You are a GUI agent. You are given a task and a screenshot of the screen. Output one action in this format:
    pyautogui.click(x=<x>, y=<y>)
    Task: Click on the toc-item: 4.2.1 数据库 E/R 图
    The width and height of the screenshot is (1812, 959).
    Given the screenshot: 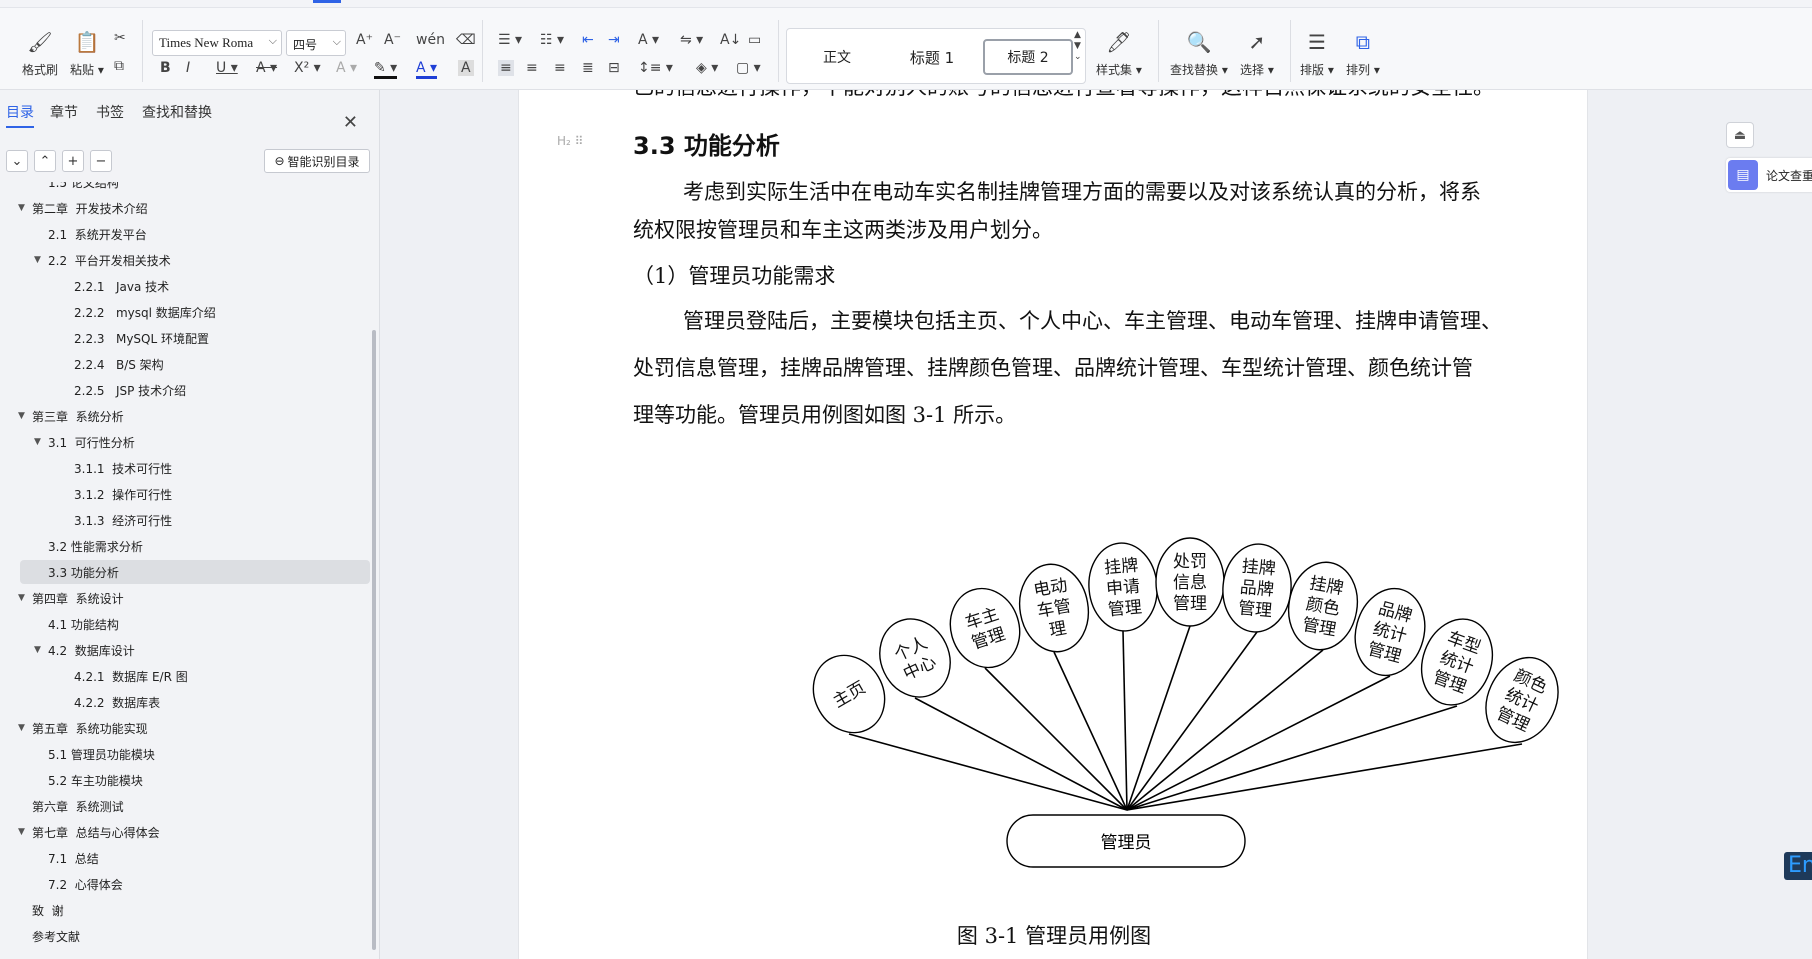 What is the action you would take?
    pyautogui.click(x=195, y=676)
    